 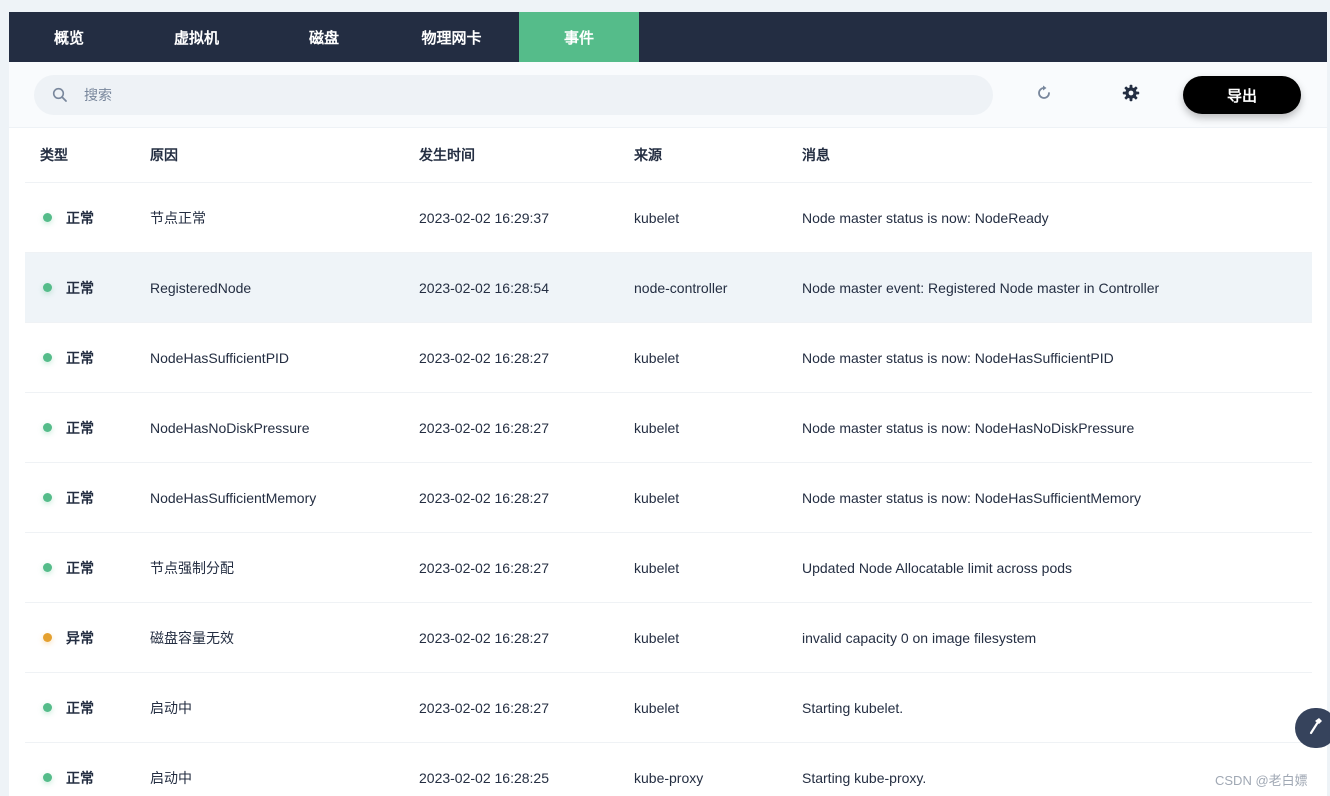 I want to click on refresh-icon, so click(x=1044, y=95).